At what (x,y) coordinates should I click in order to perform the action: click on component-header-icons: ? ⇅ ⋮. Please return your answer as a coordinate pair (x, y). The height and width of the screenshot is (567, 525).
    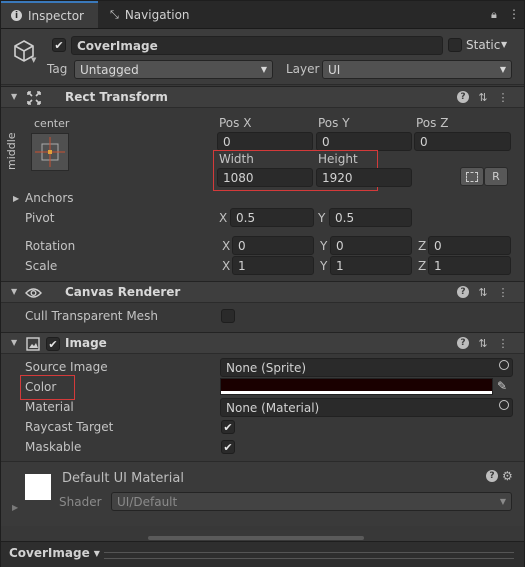
    Looking at the image, I should click on (483, 97).